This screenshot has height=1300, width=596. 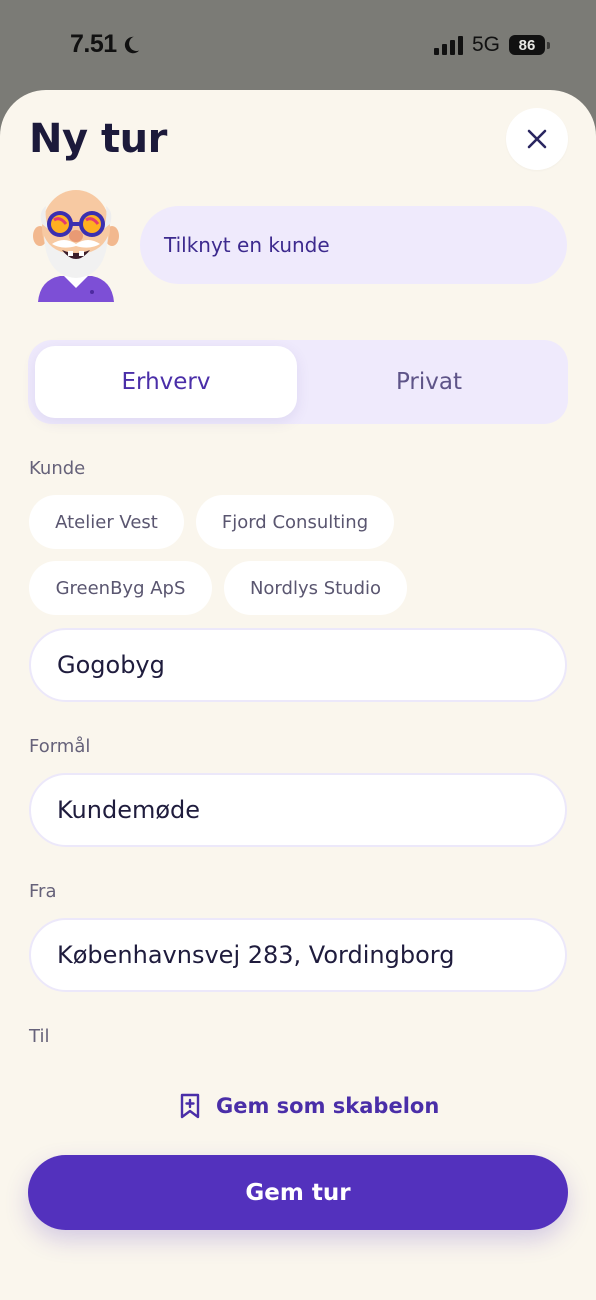 What do you see at coordinates (485, 44) in the screenshot?
I see `network-label: 5G` at bounding box center [485, 44].